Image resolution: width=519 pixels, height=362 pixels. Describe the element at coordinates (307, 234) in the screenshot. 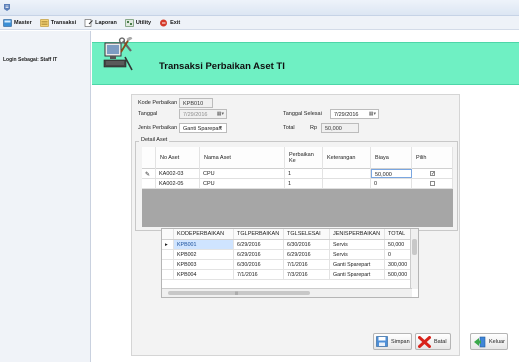

I see `col-tglselesai: TGLSELESAI` at that location.